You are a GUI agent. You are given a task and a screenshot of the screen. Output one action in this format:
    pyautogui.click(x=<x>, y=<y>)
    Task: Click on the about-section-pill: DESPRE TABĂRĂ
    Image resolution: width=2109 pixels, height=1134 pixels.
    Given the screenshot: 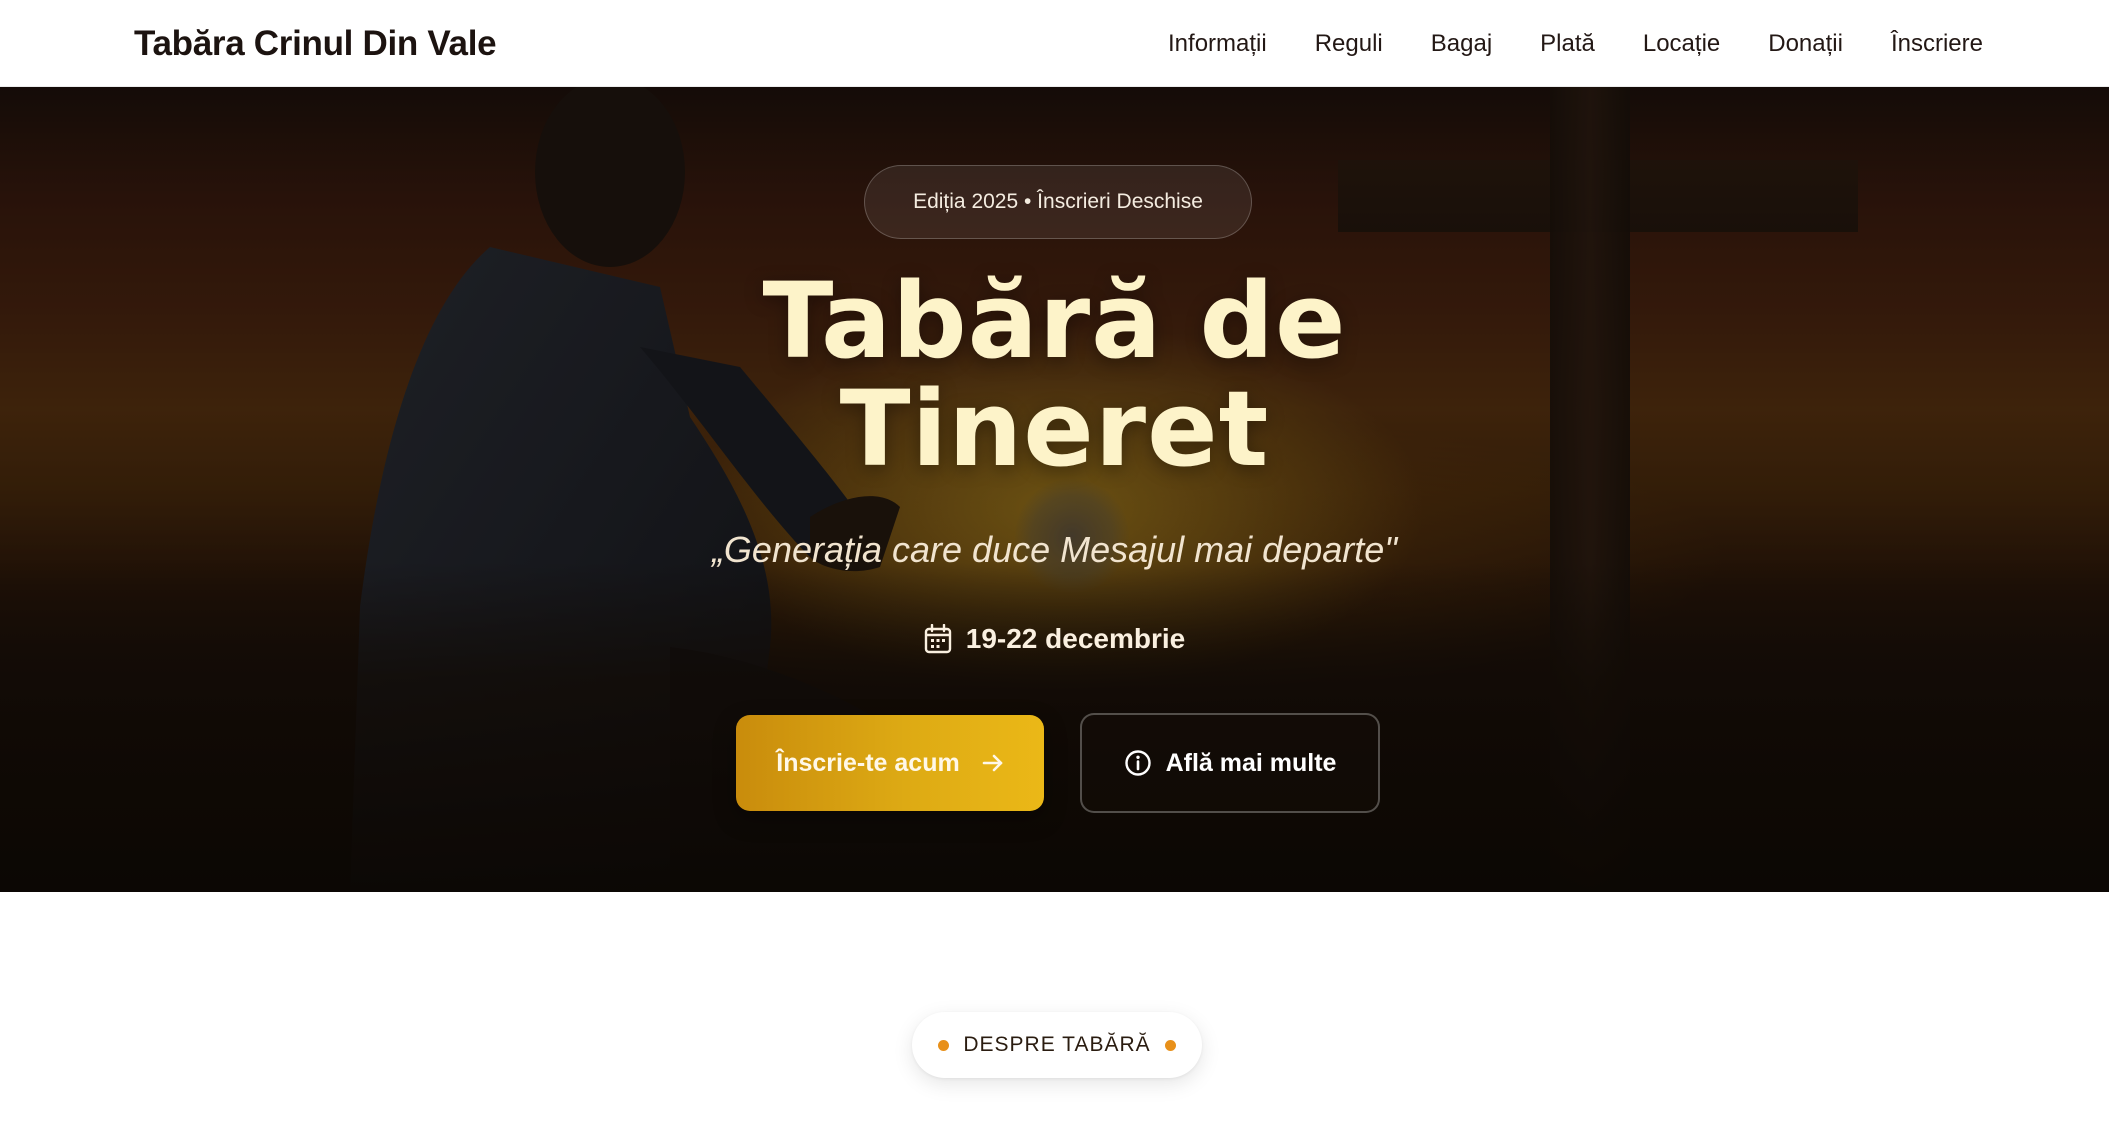 What is the action you would take?
    pyautogui.click(x=1057, y=1045)
    